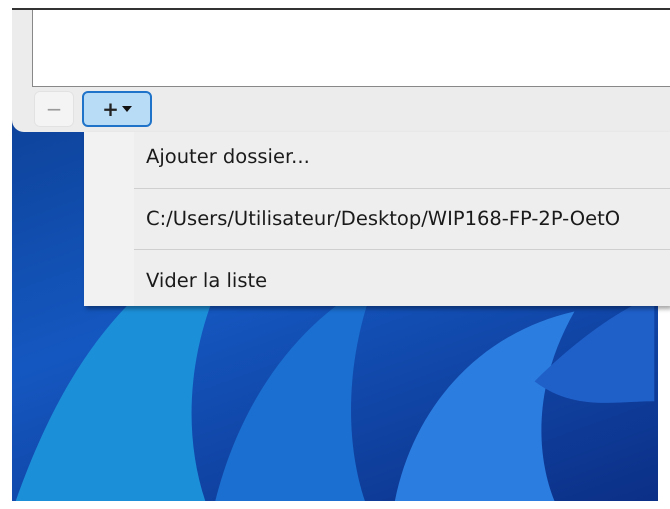 This screenshot has height=509, width=670. I want to click on menu-item: C:/Users/Utilisateur/Desktop/WIP168-FP-2P-OetO, so click(402, 219).